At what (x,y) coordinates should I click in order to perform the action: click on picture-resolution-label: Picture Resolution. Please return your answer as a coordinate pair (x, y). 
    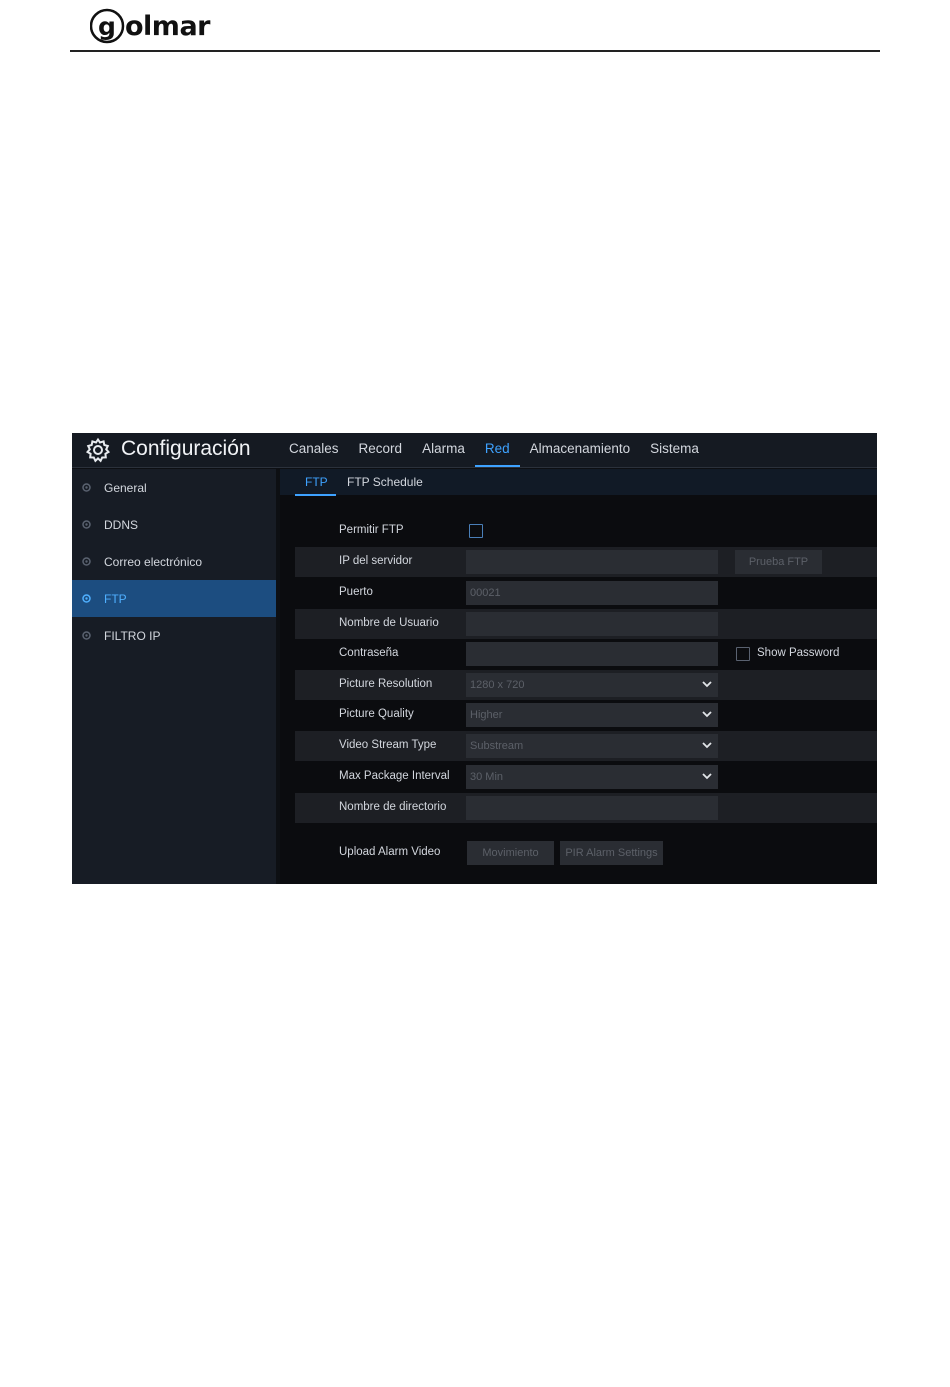
    Looking at the image, I should click on (386, 684).